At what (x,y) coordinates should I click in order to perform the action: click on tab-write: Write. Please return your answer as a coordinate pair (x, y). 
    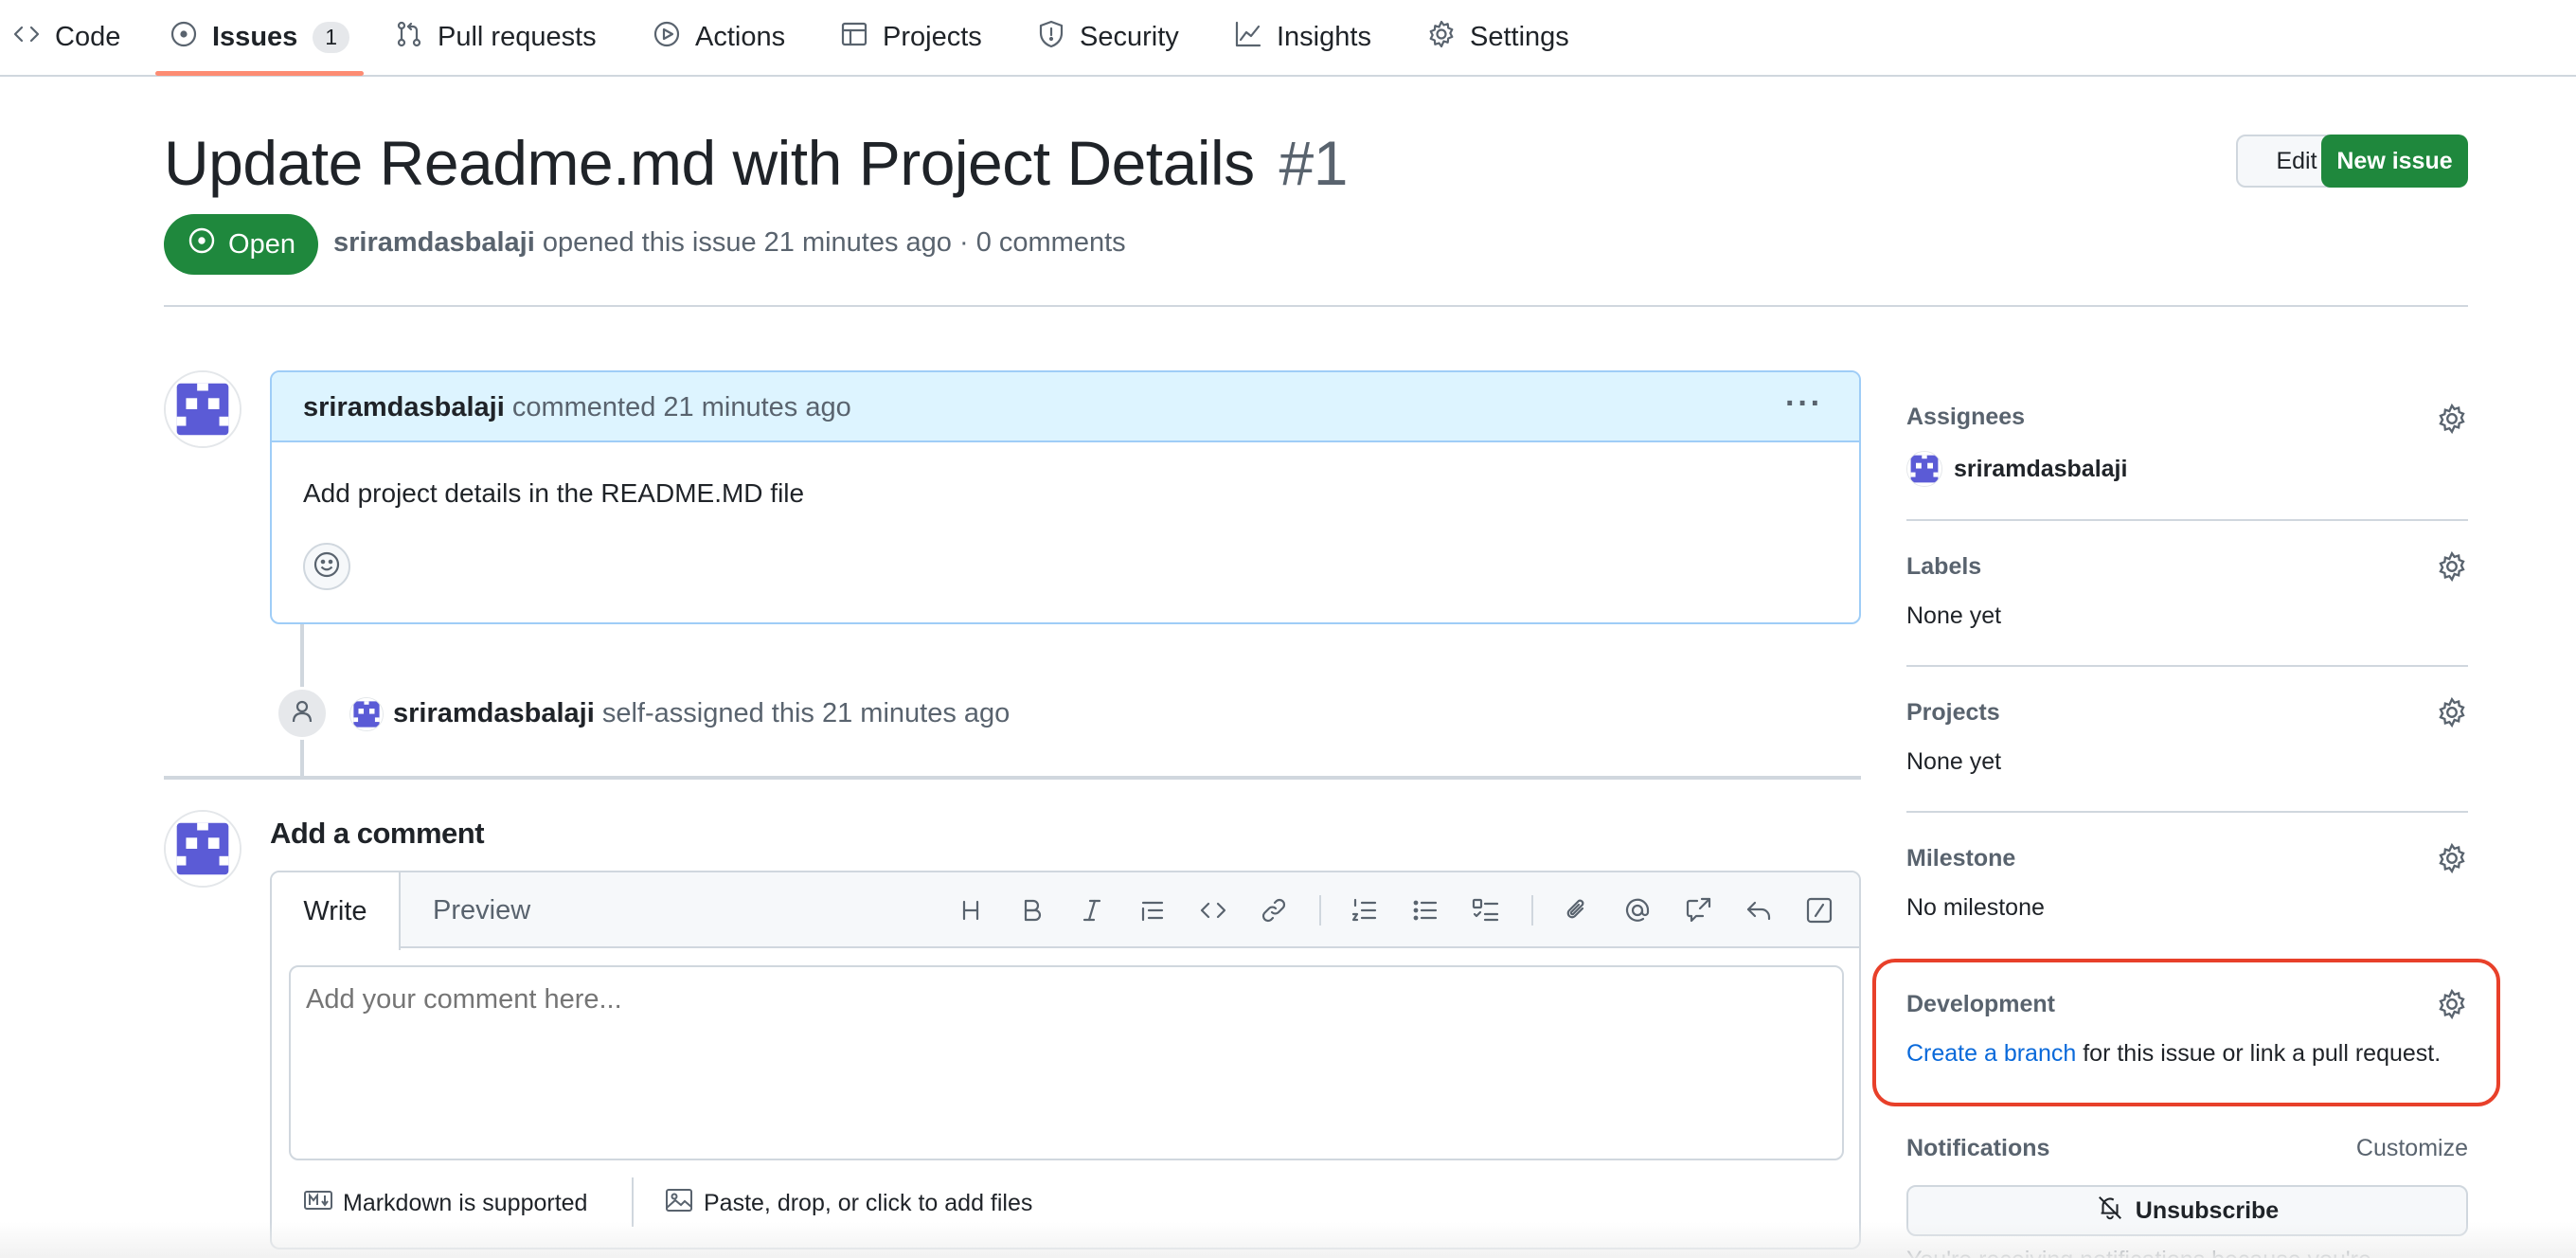
    Looking at the image, I should click on (336, 911).